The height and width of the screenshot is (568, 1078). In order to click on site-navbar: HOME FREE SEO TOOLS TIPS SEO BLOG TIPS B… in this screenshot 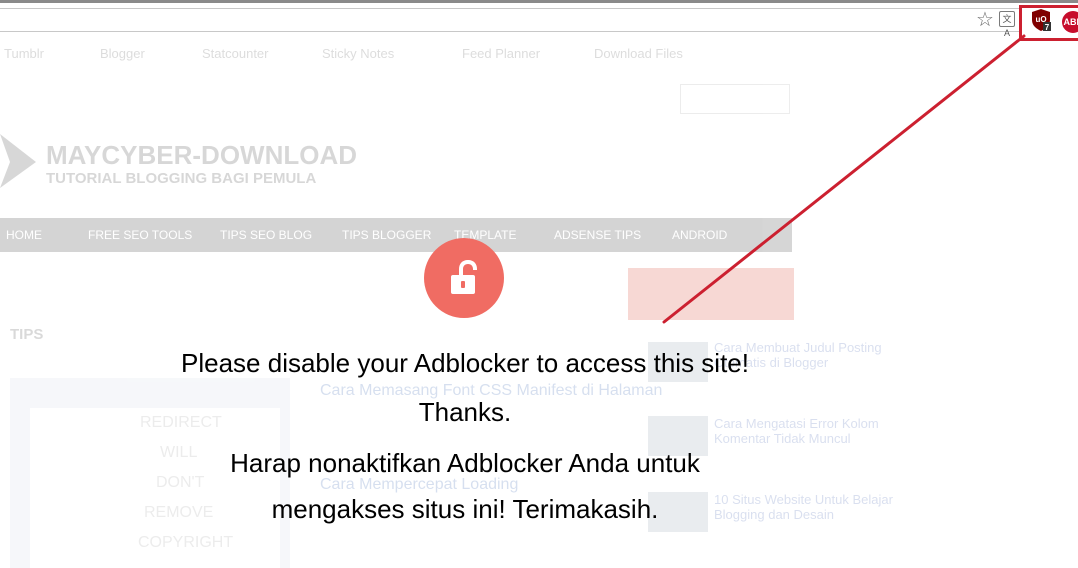, I will do `click(396, 235)`.